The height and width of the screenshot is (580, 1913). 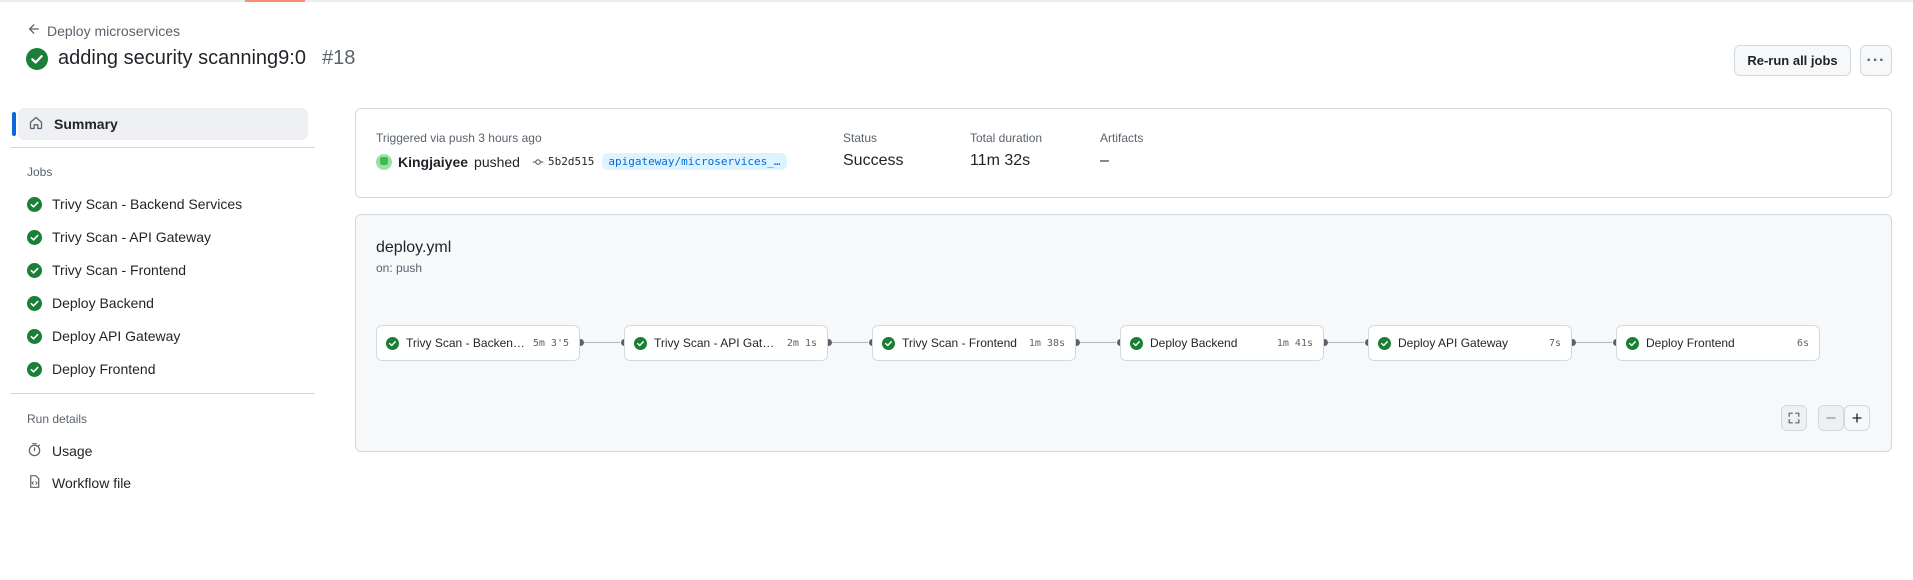 What do you see at coordinates (119, 270) in the screenshot?
I see `job-label: Trivy Scan - Frontend` at bounding box center [119, 270].